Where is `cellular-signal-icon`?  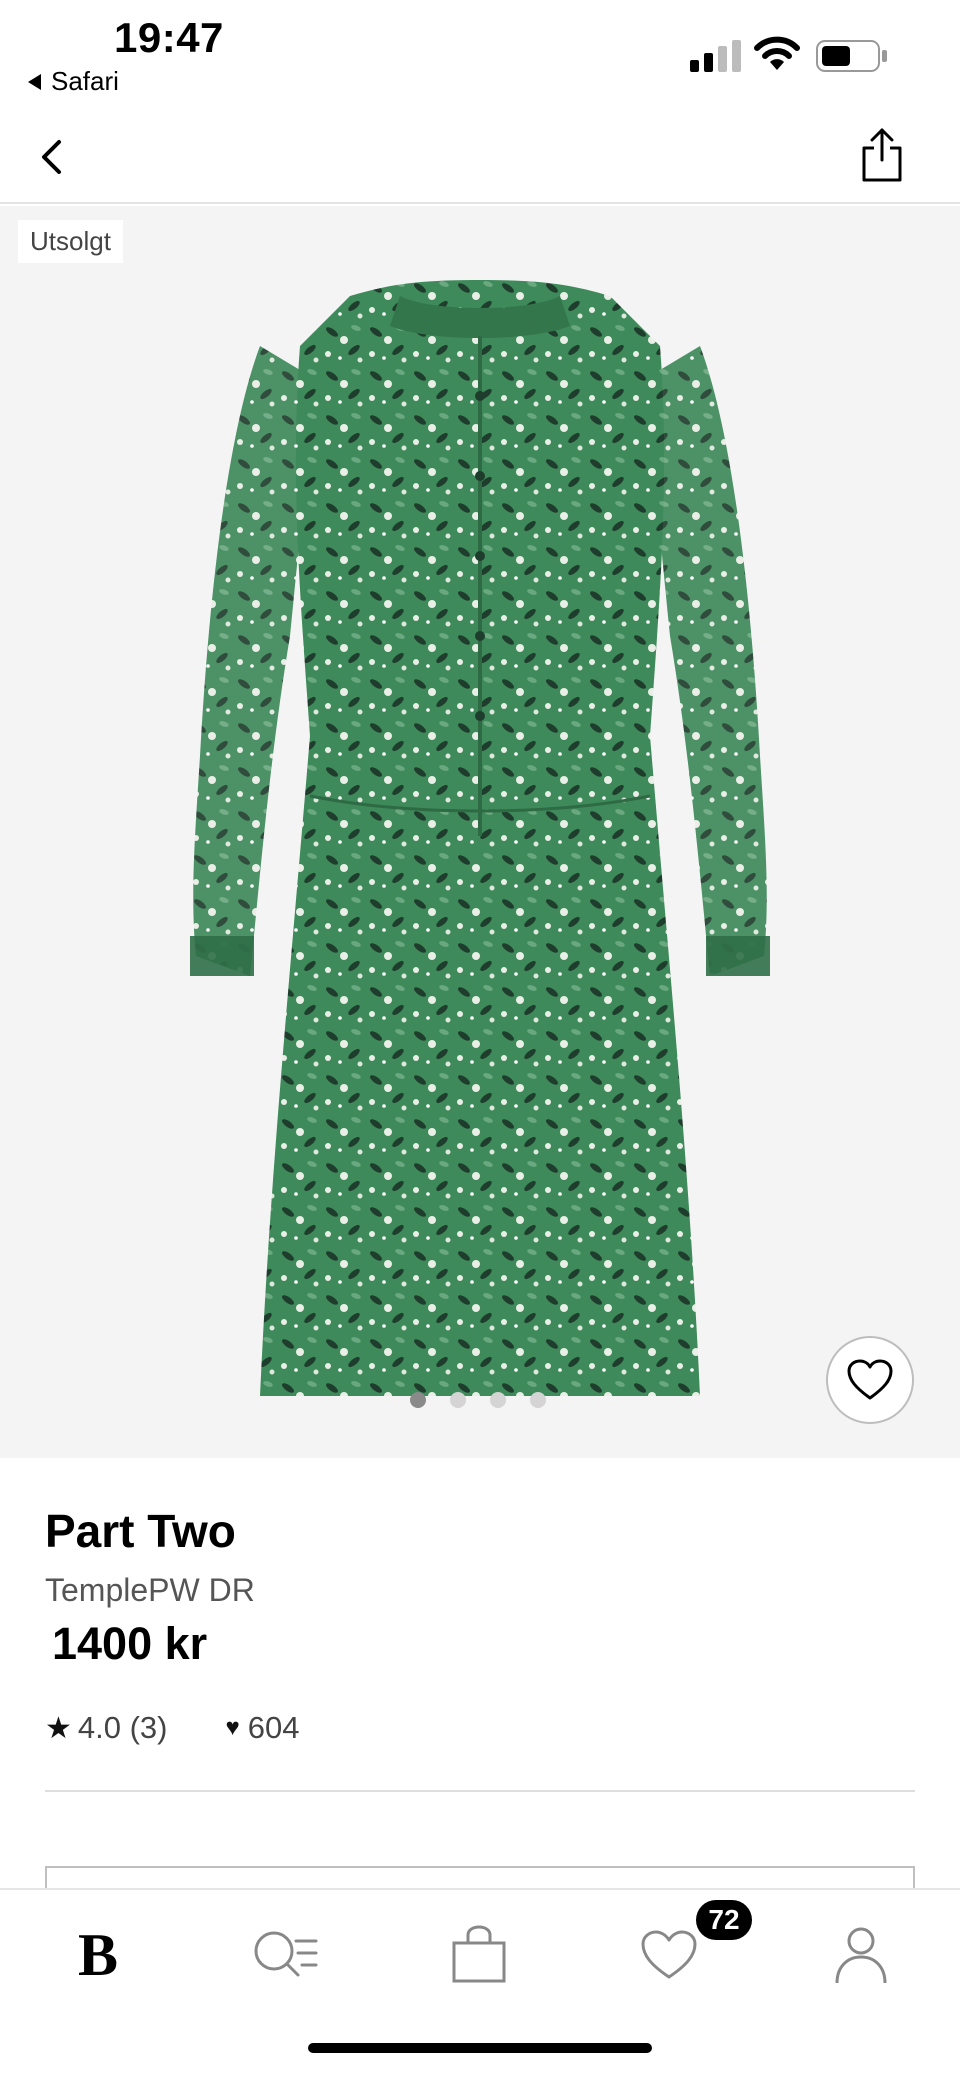 cellular-signal-icon is located at coordinates (715, 56).